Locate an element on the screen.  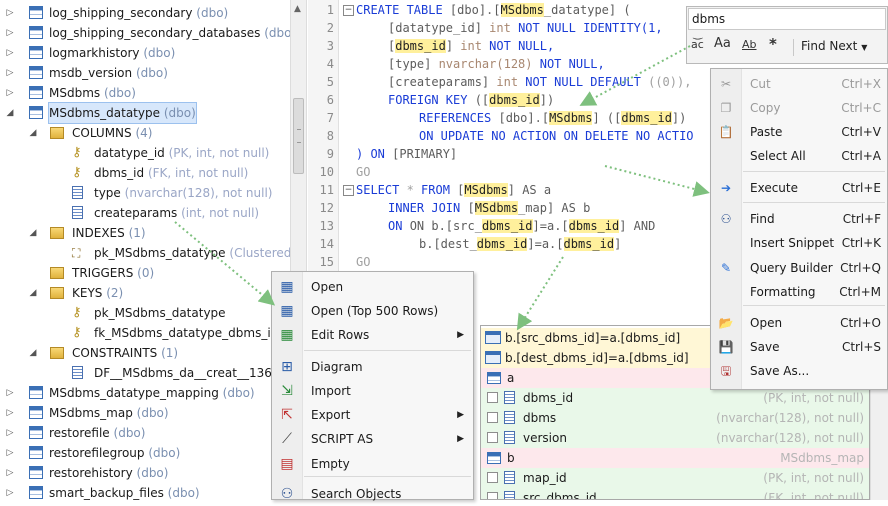
line-number: 3 is located at coordinates (330, 46).